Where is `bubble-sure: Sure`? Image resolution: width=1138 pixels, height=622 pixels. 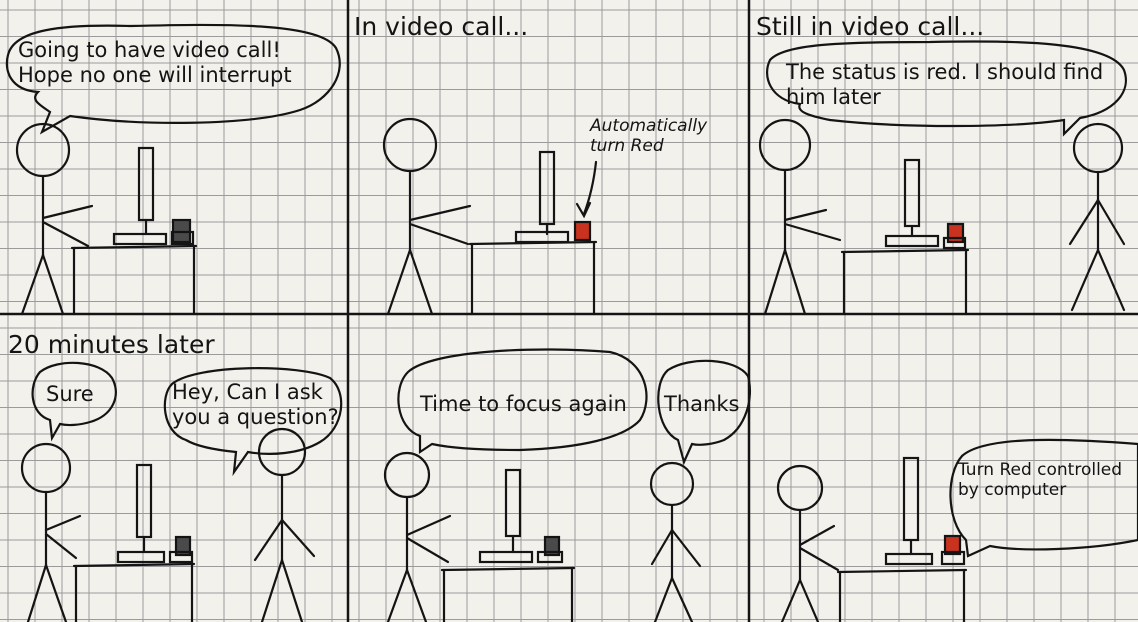
bubble-sure: Sure is located at coordinates (70, 394).